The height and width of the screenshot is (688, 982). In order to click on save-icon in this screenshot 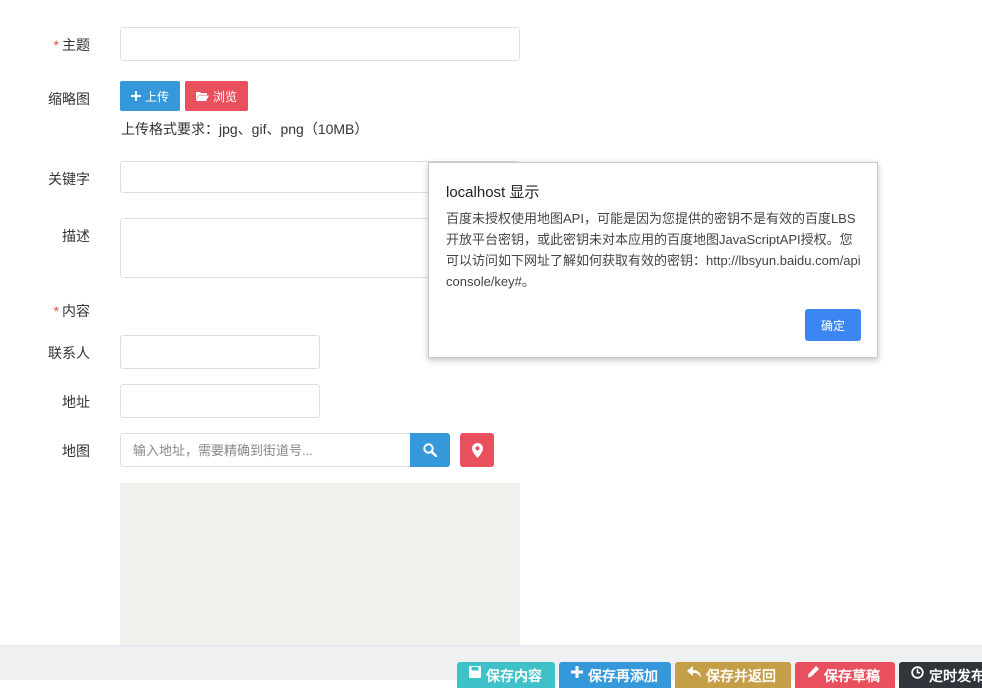, I will do `click(475, 672)`.